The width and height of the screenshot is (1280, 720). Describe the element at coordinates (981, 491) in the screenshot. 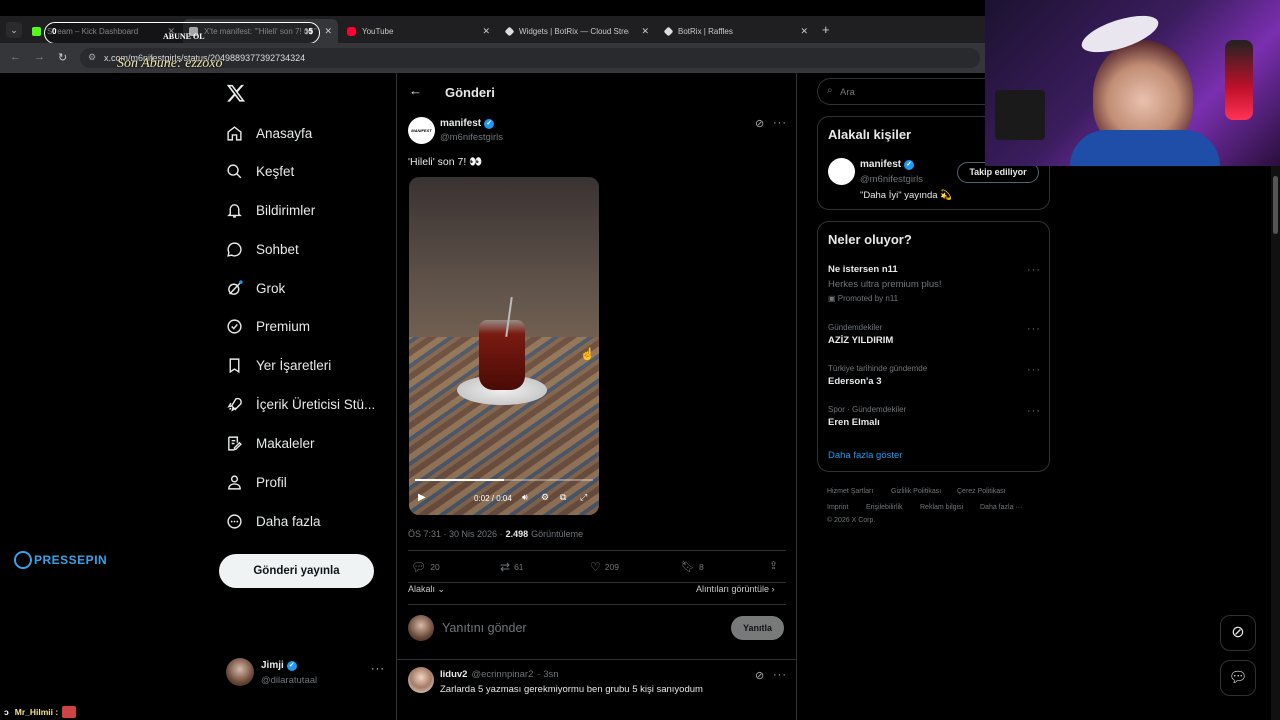

I see `footer-link: Çerez Politikası` at that location.